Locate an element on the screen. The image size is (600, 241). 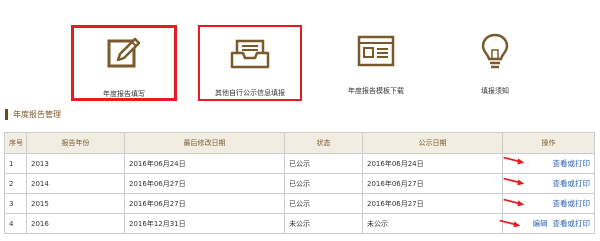
section-heading: 年度报告管理 is located at coordinates (33, 114).